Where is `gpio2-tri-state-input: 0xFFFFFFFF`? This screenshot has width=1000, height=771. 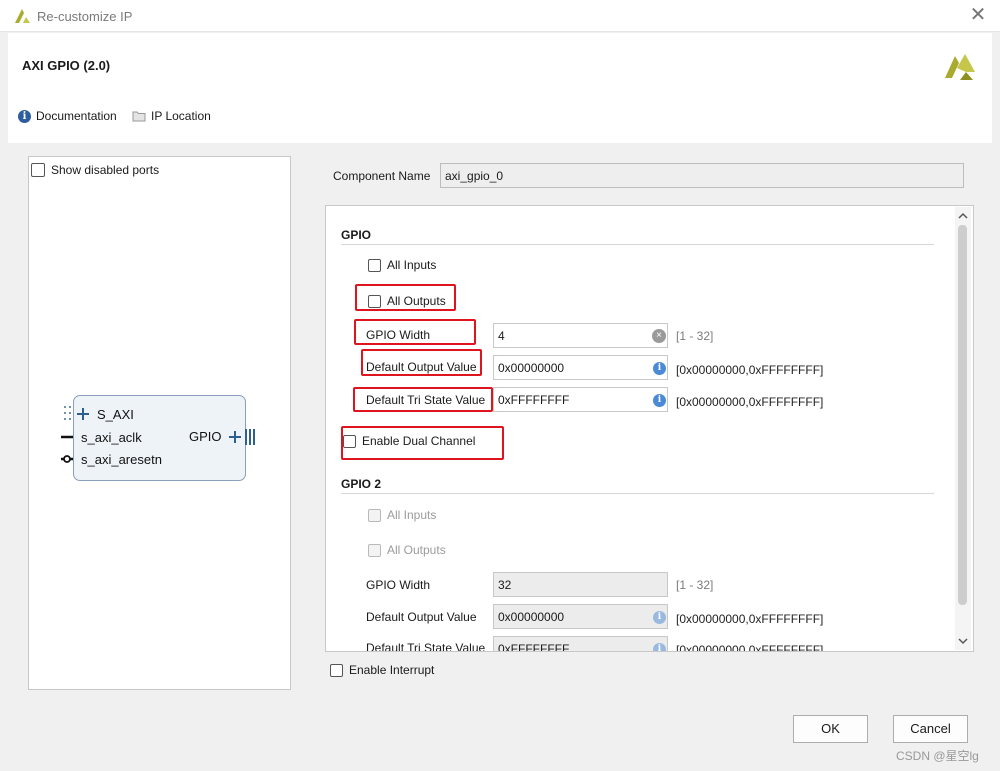
gpio2-tri-state-input: 0xFFFFFFFF is located at coordinates (580, 643).